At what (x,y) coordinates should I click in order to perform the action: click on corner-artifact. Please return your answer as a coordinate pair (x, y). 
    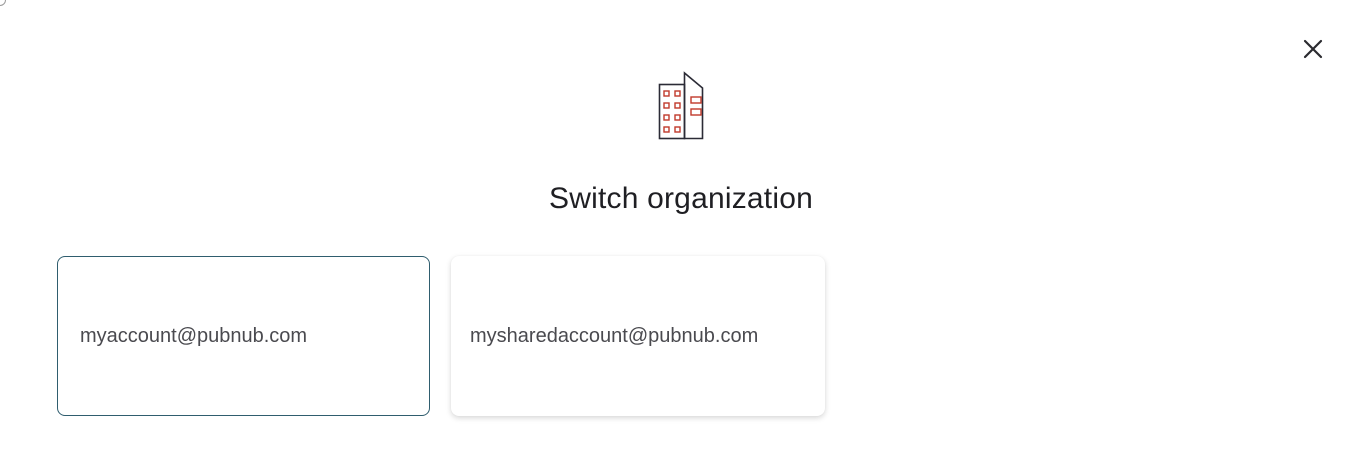
    Looking at the image, I should click on (3, 3).